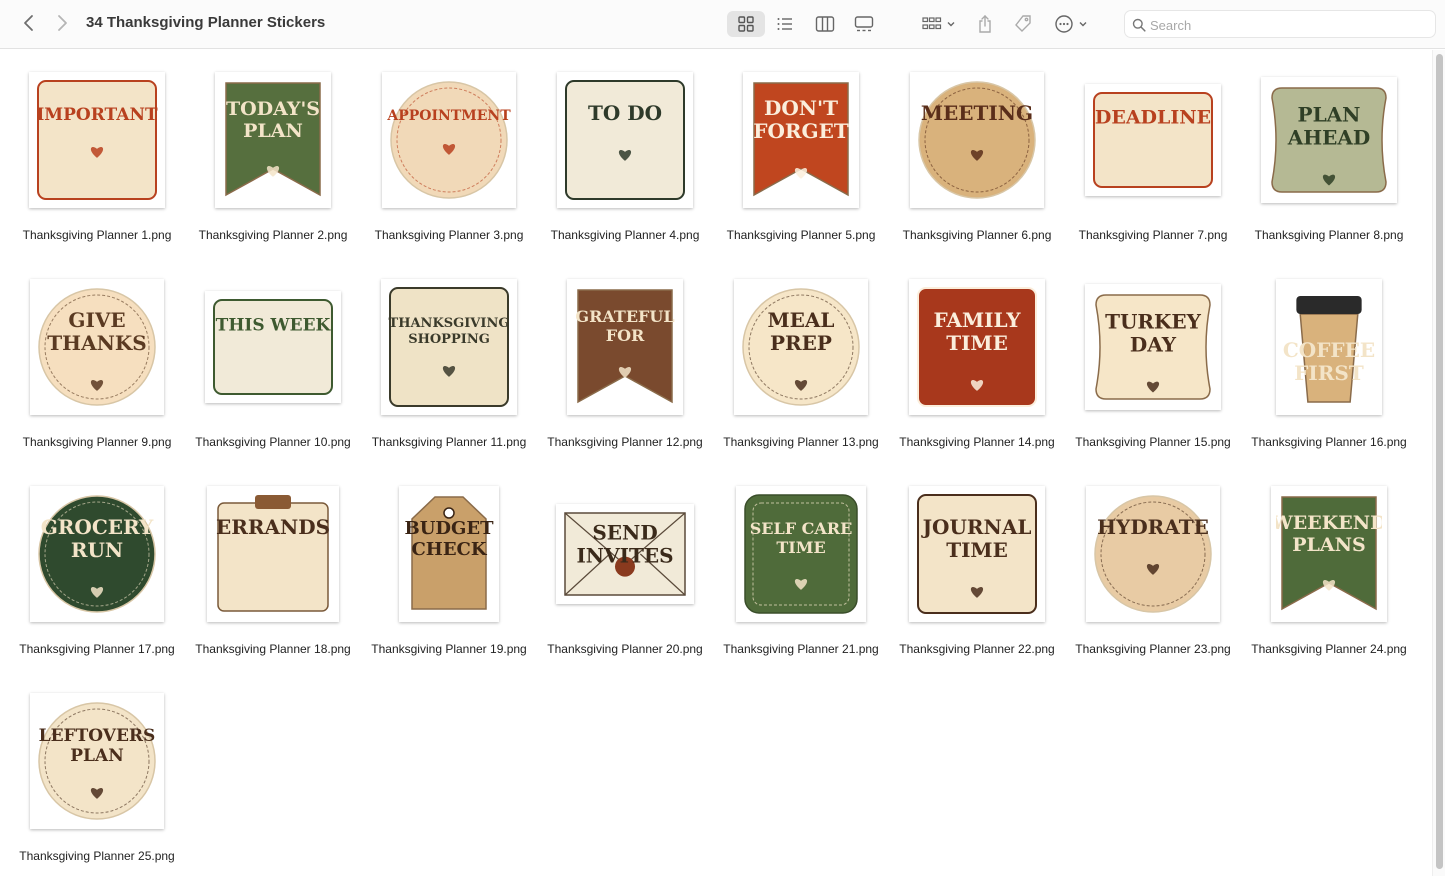 The image size is (1445, 887). I want to click on sticker-image: MEETING, so click(977, 140).